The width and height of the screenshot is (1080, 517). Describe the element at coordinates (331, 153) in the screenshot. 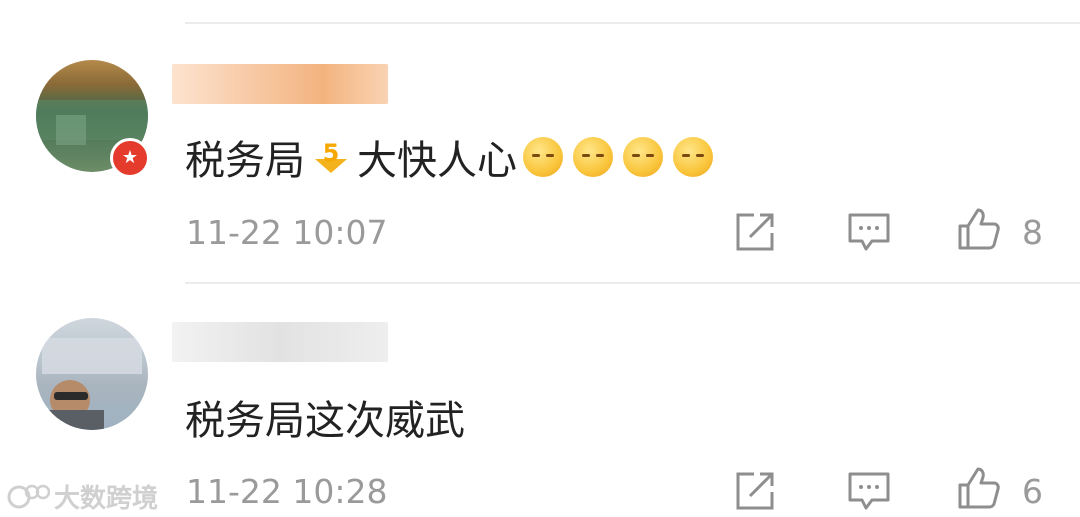

I see `svg-text: 5` at that location.